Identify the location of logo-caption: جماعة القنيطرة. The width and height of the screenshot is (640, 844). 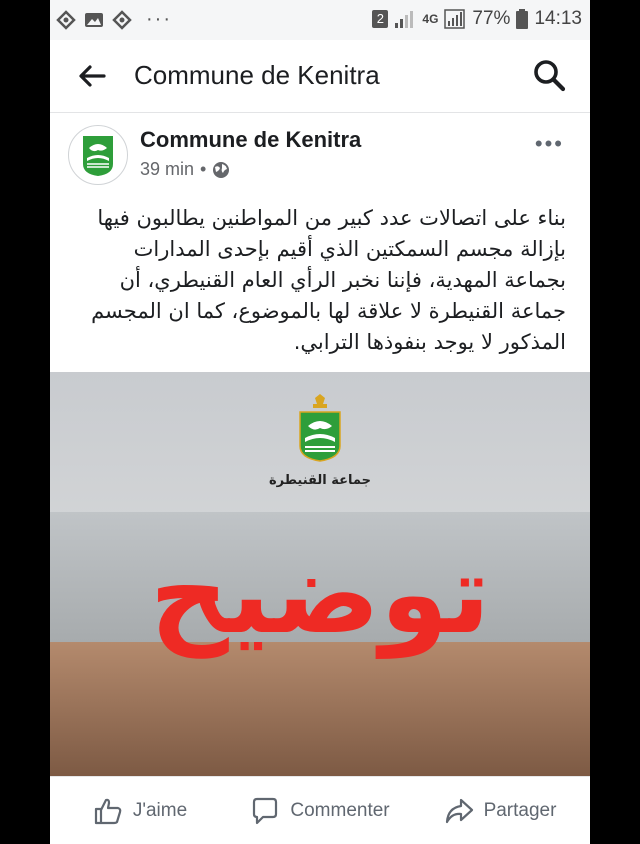
(320, 480).